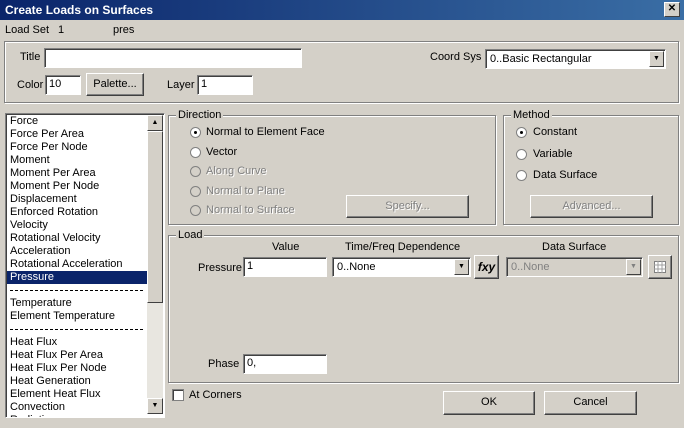 The width and height of the screenshot is (684, 428). I want to click on window-title: Create Loads on Surfaces, so click(79, 10).